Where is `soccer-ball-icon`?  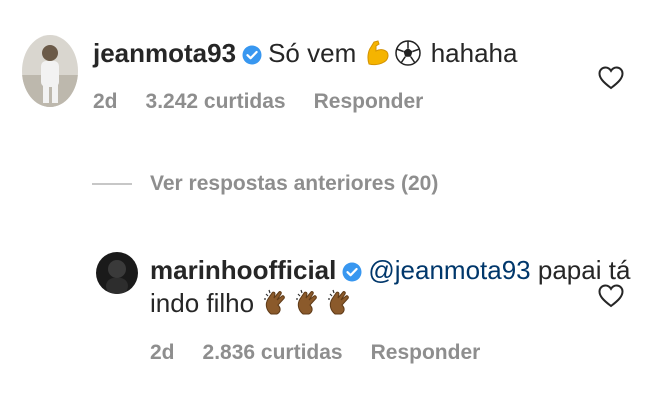
soccer-ball-icon is located at coordinates (408, 56).